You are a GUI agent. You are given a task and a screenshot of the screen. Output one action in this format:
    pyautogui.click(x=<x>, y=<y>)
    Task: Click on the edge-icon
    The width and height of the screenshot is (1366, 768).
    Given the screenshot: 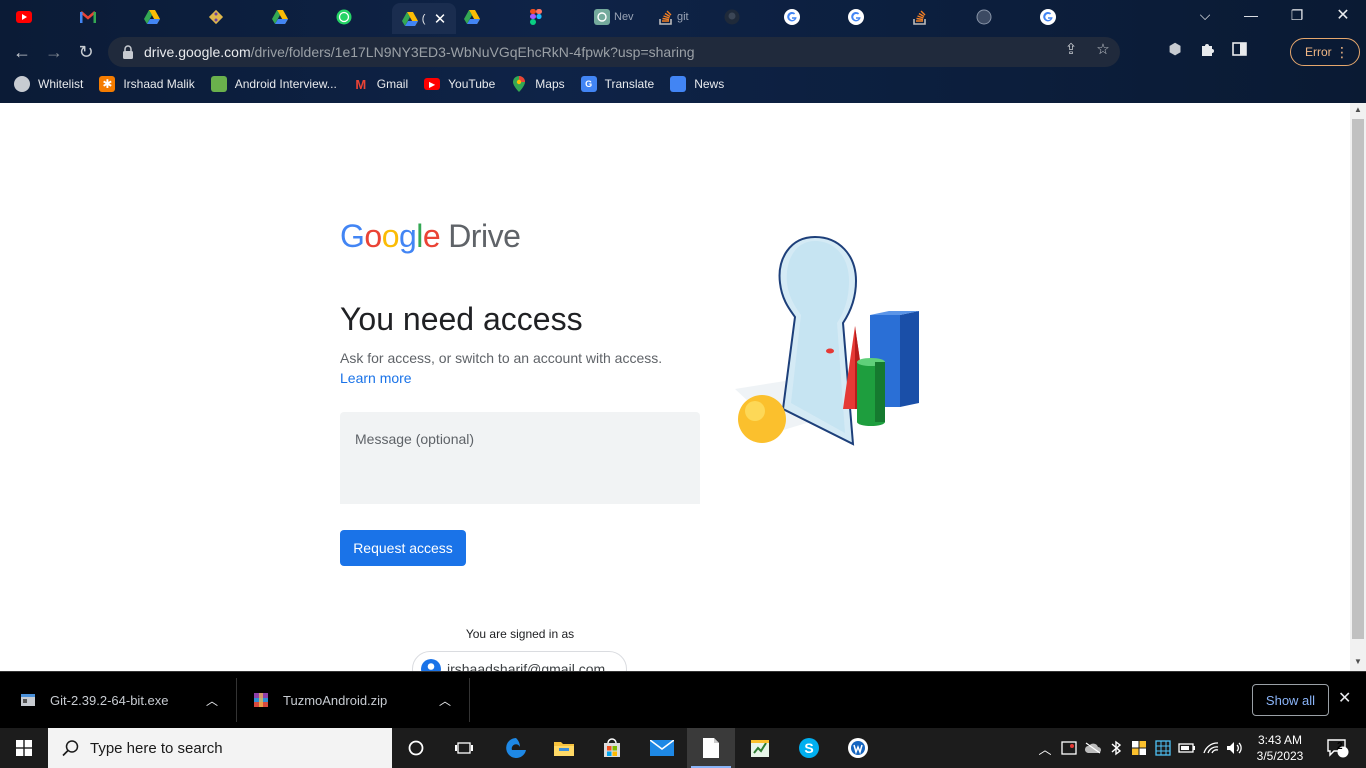 What is the action you would take?
    pyautogui.click(x=516, y=748)
    